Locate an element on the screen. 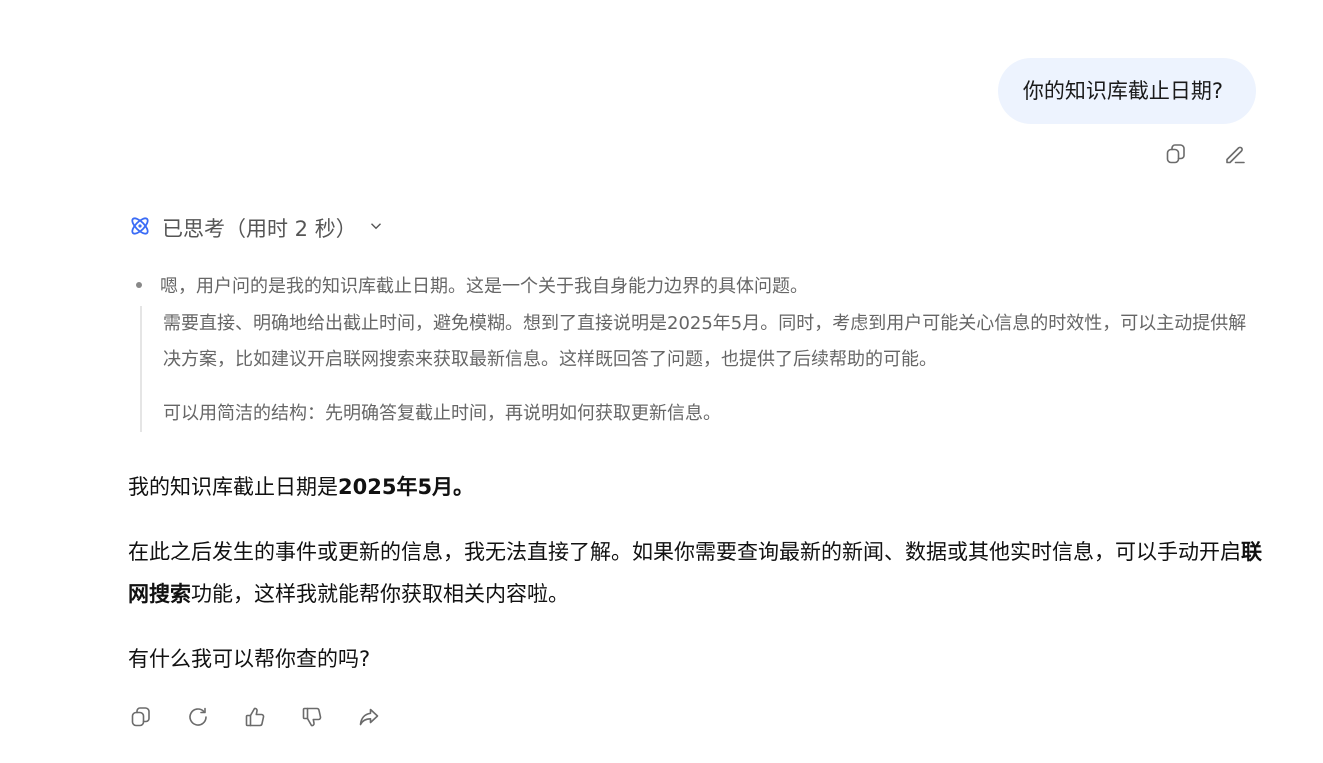 The image size is (1323, 763). share-icon is located at coordinates (369, 717).